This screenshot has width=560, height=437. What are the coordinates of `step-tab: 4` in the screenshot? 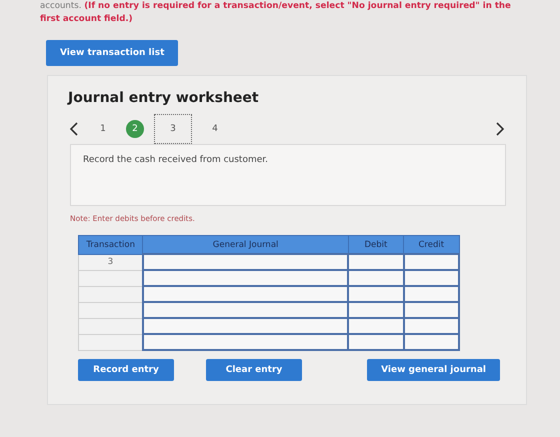 It's located at (215, 129).